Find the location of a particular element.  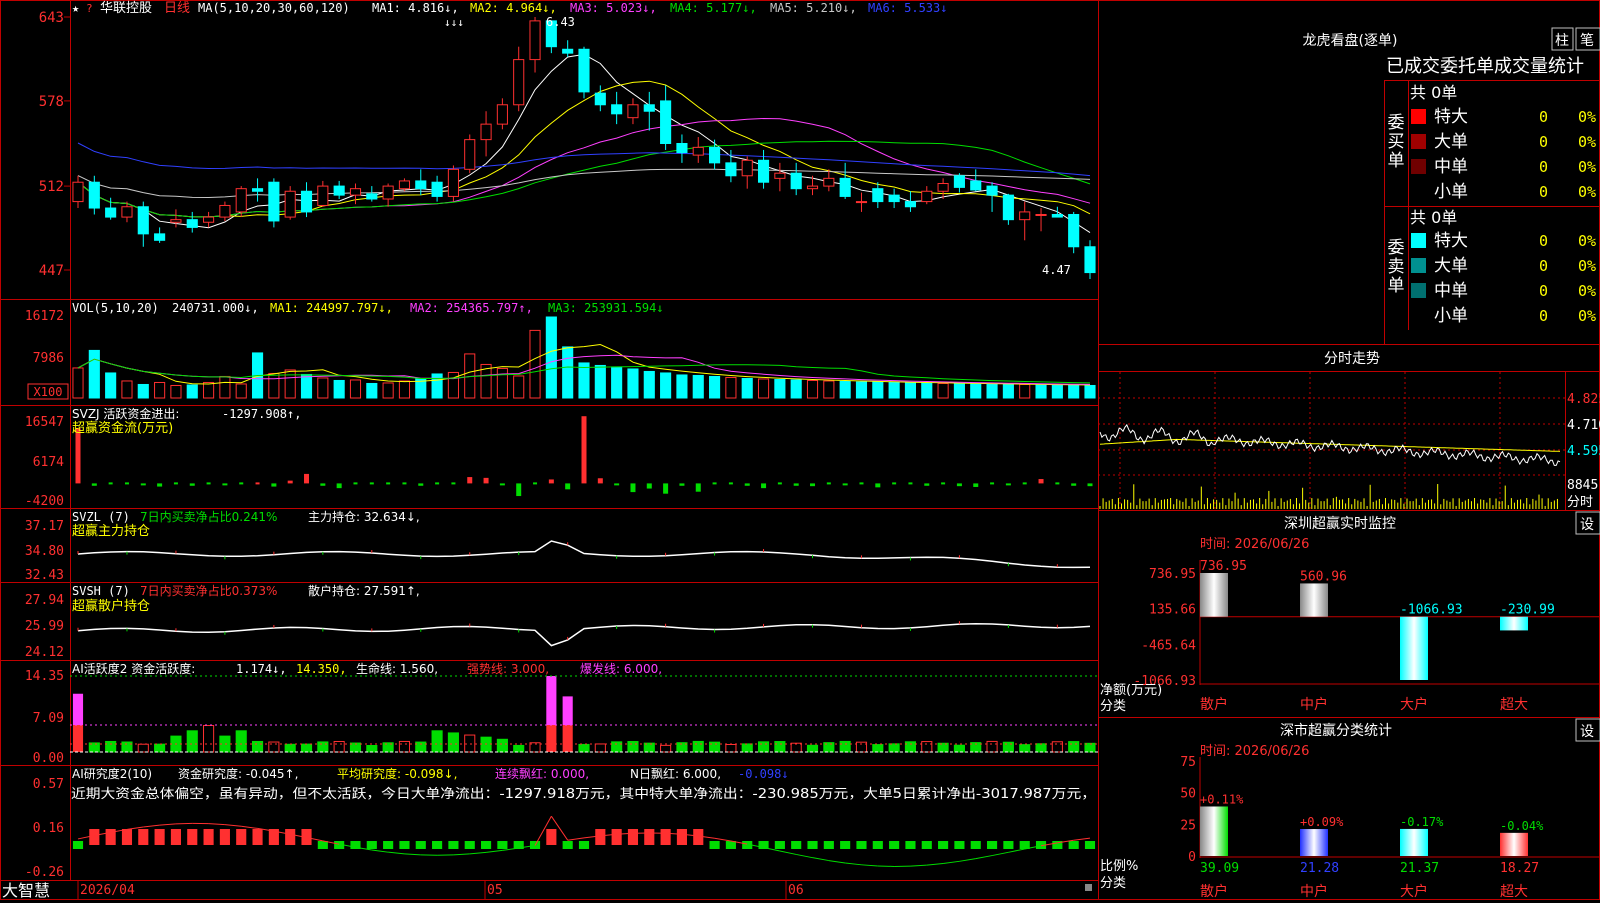

continuous-red: 连续飘红: 0.000, is located at coordinates (542, 773).